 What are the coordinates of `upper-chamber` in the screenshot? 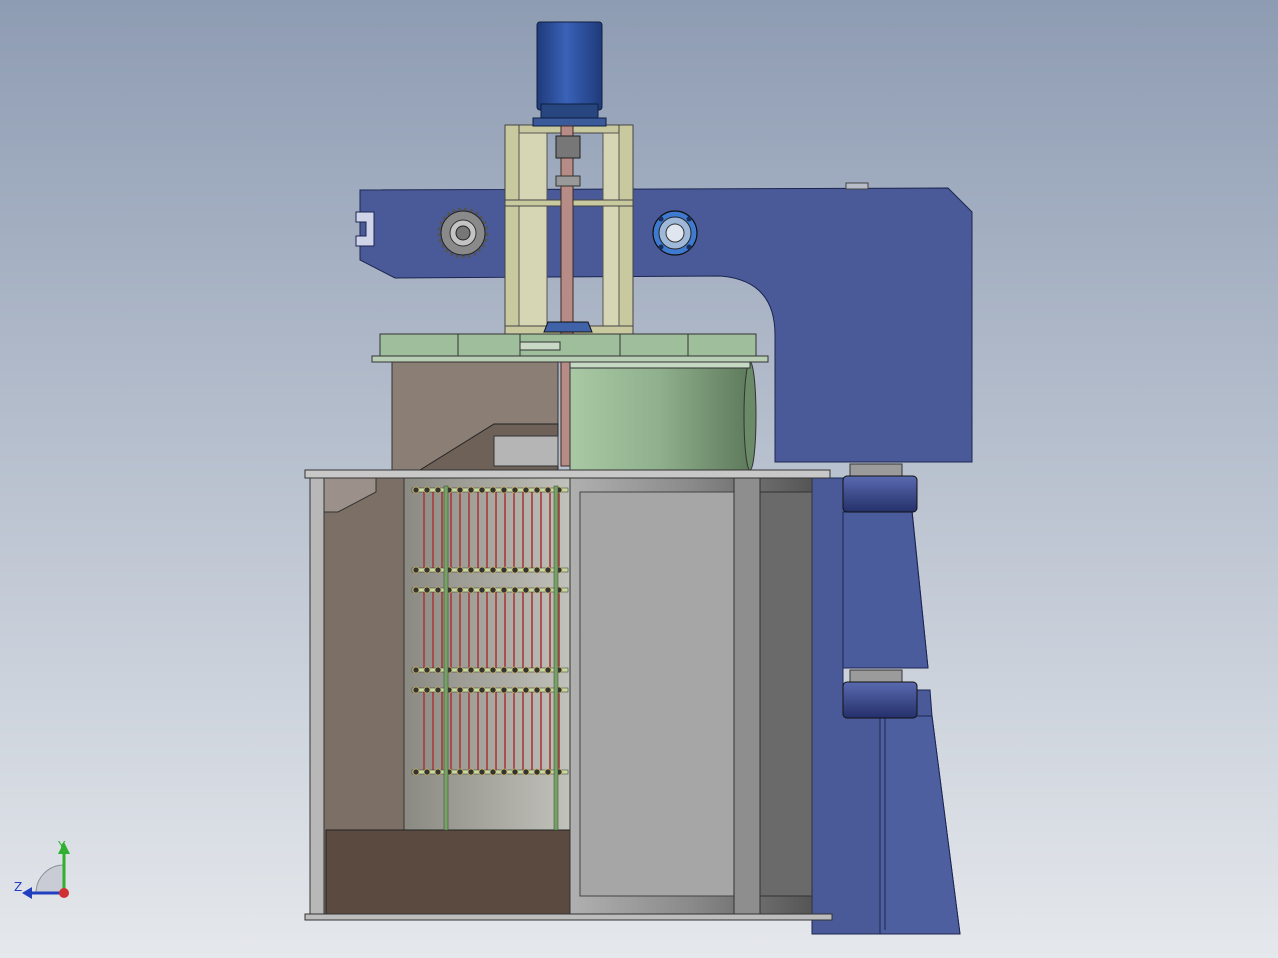 It's located at (475, 416).